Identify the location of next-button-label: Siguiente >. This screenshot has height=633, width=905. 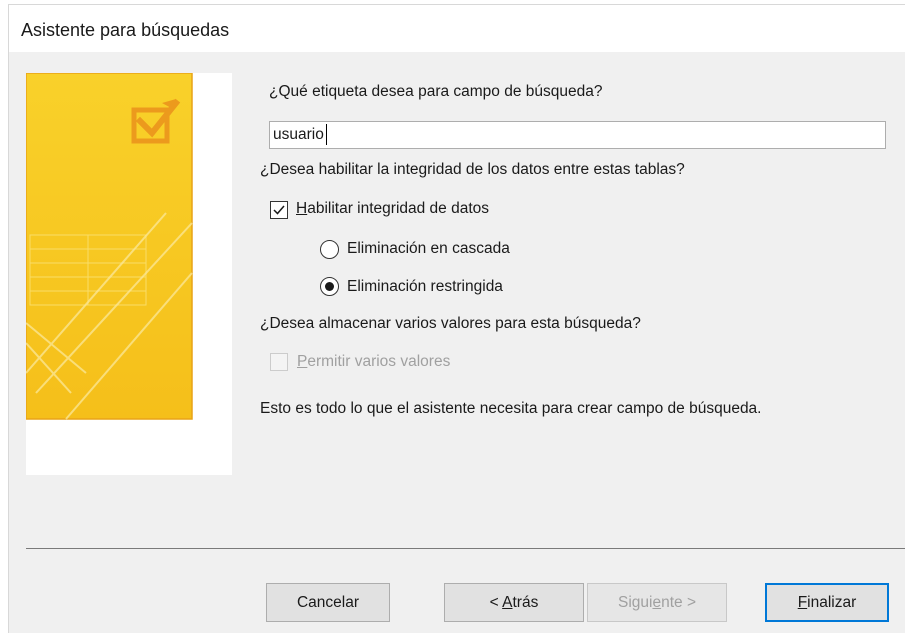
(657, 603).